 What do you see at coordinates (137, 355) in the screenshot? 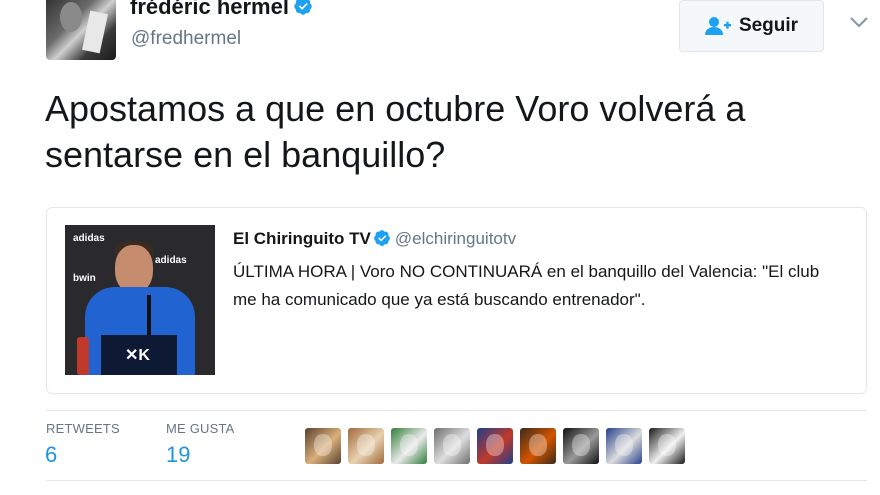
I see `sponsor-logo: ✕K` at bounding box center [137, 355].